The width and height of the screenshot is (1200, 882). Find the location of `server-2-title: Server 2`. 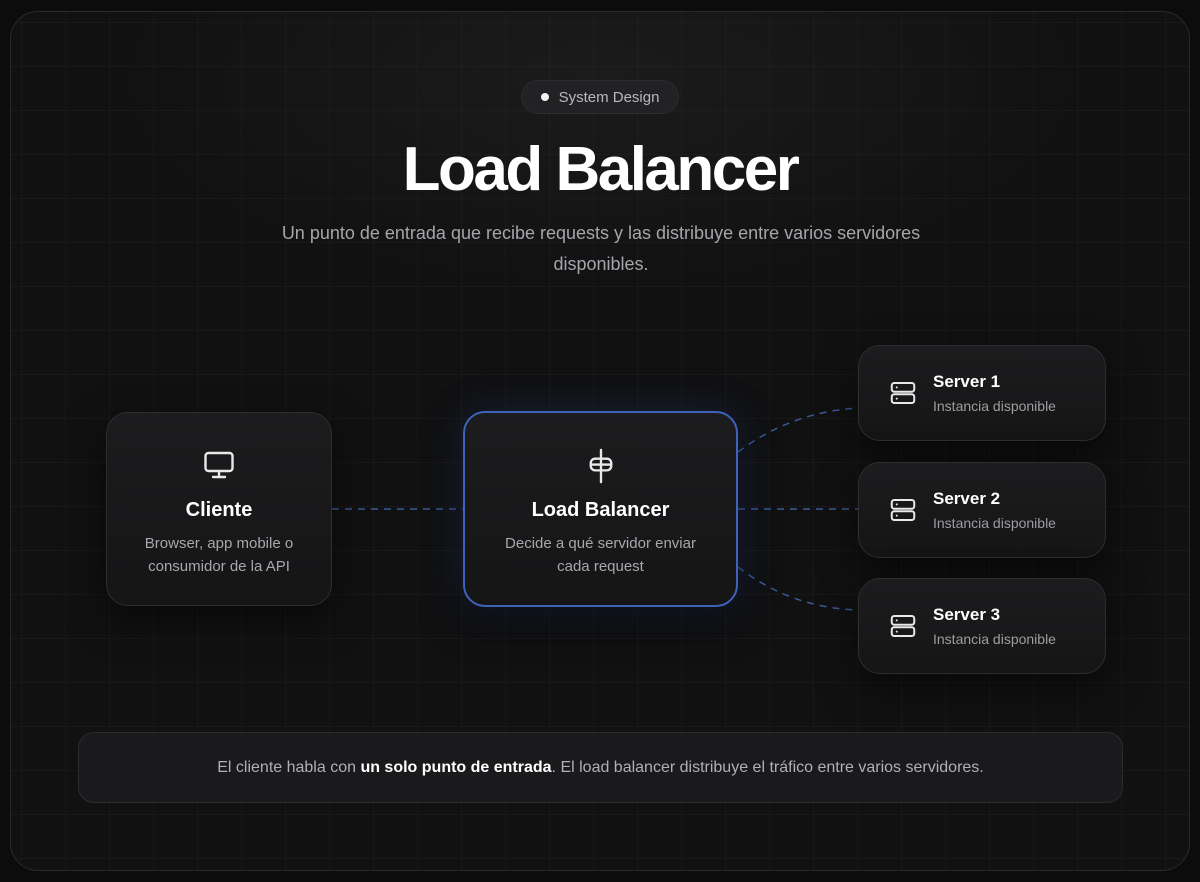

server-2-title: Server 2 is located at coordinates (967, 498).